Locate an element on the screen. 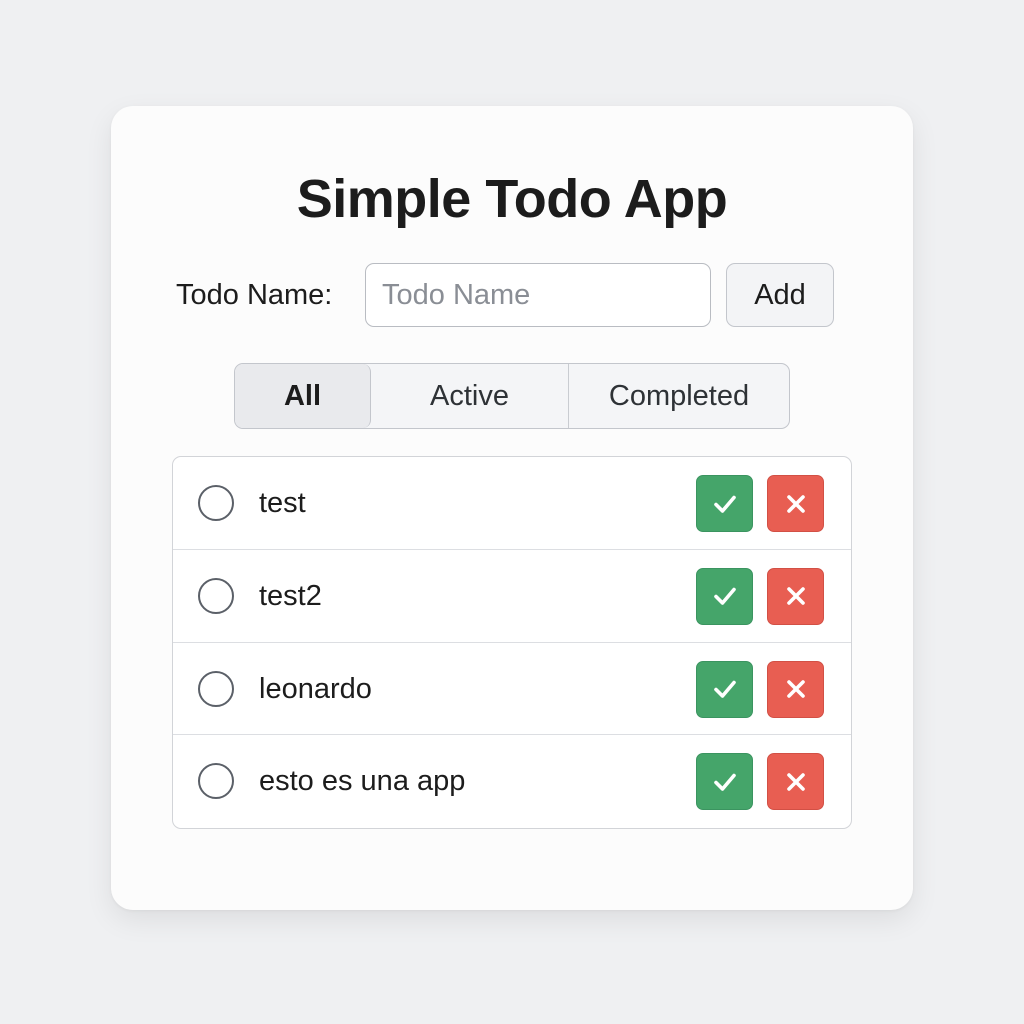 This screenshot has width=1024, height=1024. tab-active: Active is located at coordinates (470, 396).